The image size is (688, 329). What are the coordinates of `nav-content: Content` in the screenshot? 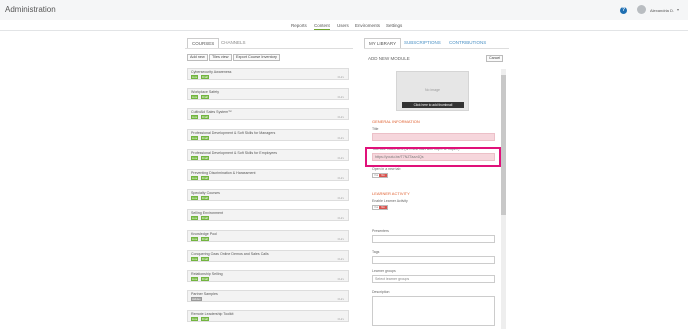 It's located at (322, 26).